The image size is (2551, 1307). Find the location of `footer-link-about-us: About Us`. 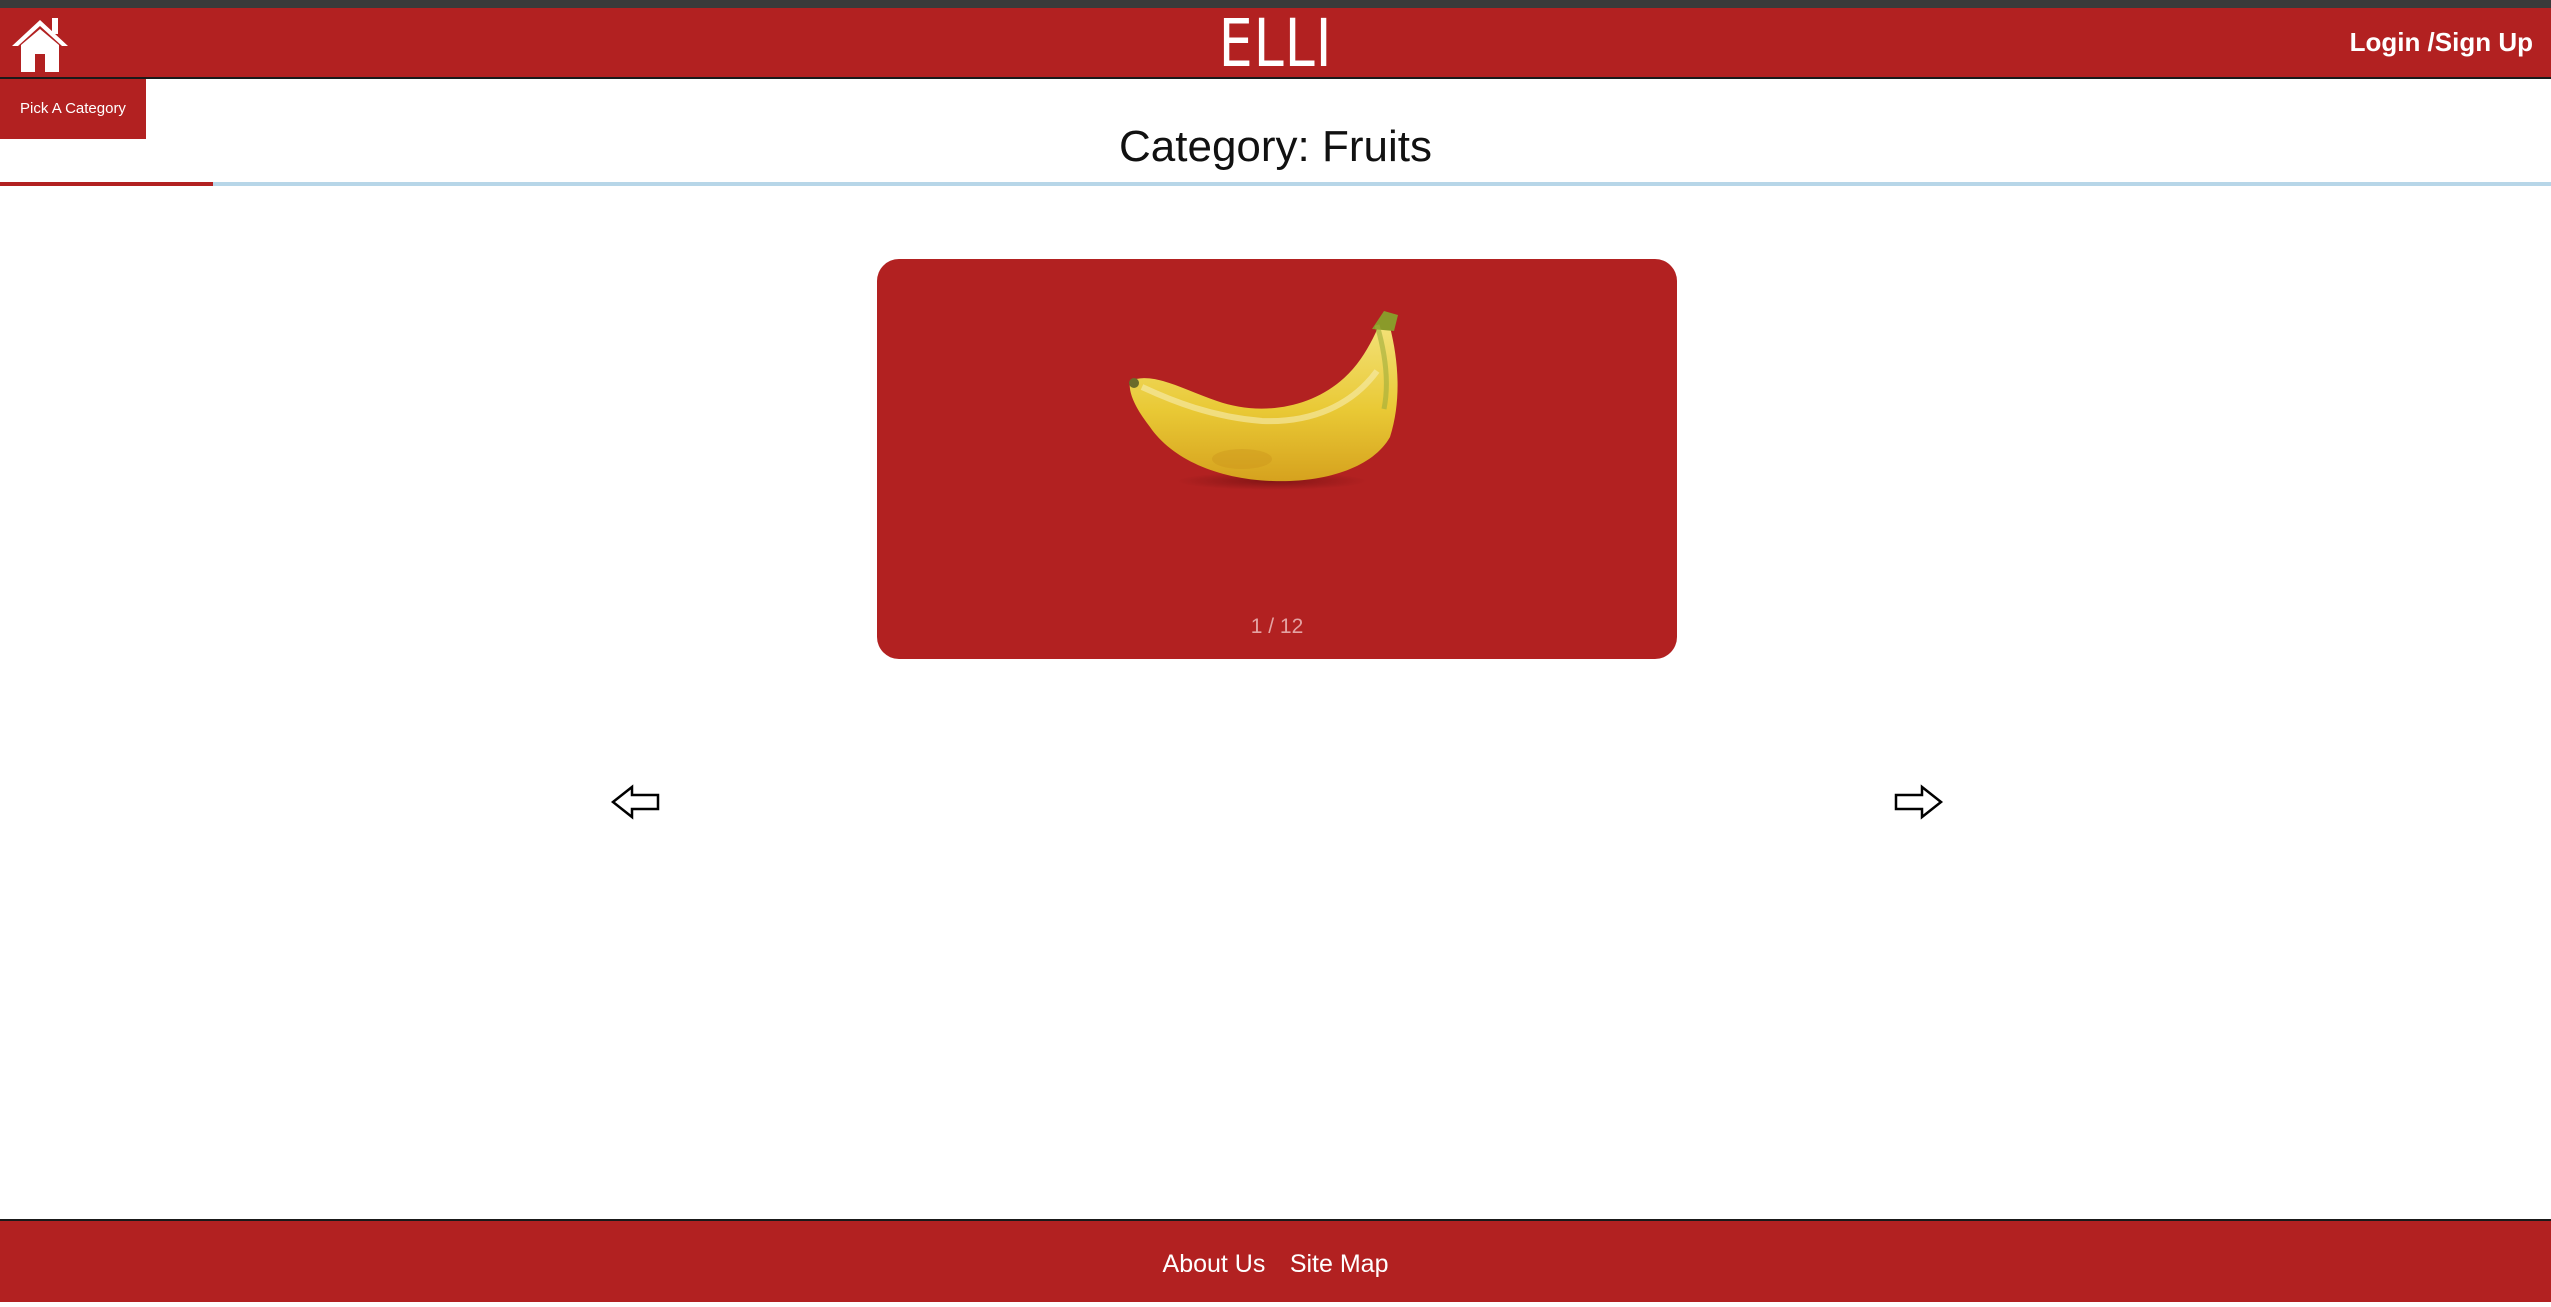

footer-link-about-us: About Us is located at coordinates (1214, 1264).